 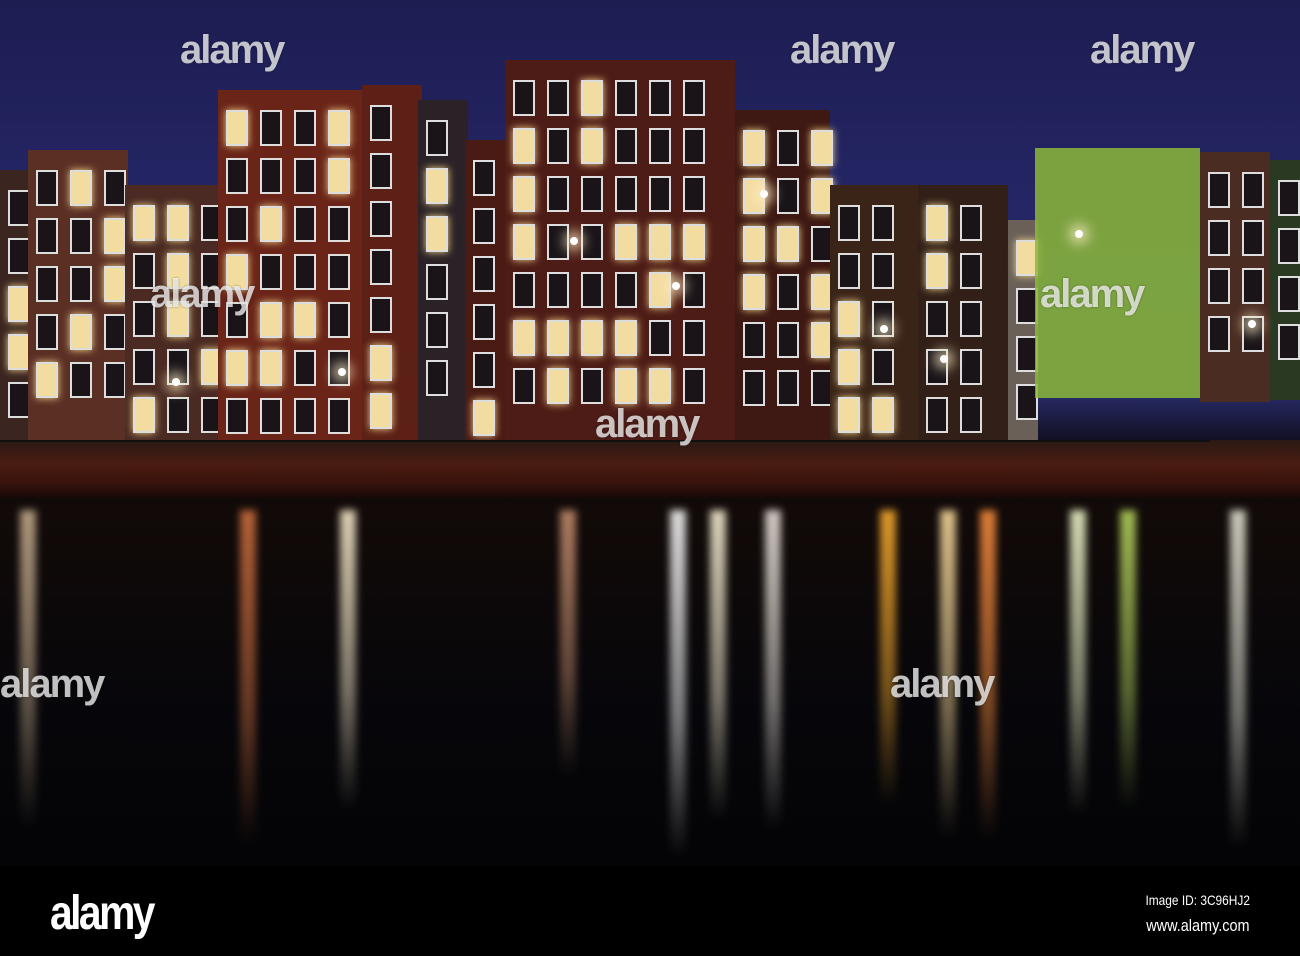 What do you see at coordinates (102, 913) in the screenshot?
I see `alamy-logo: alamy` at bounding box center [102, 913].